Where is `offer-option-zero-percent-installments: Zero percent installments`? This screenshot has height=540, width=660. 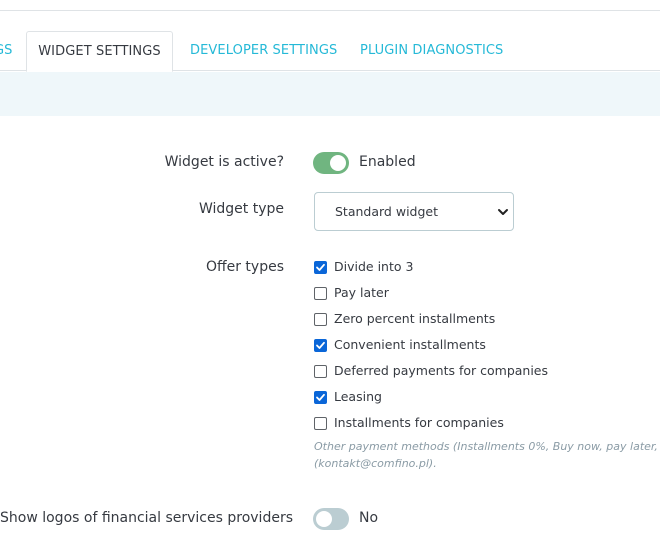 offer-option-zero-percent-installments: Zero percent installments is located at coordinates (487, 320).